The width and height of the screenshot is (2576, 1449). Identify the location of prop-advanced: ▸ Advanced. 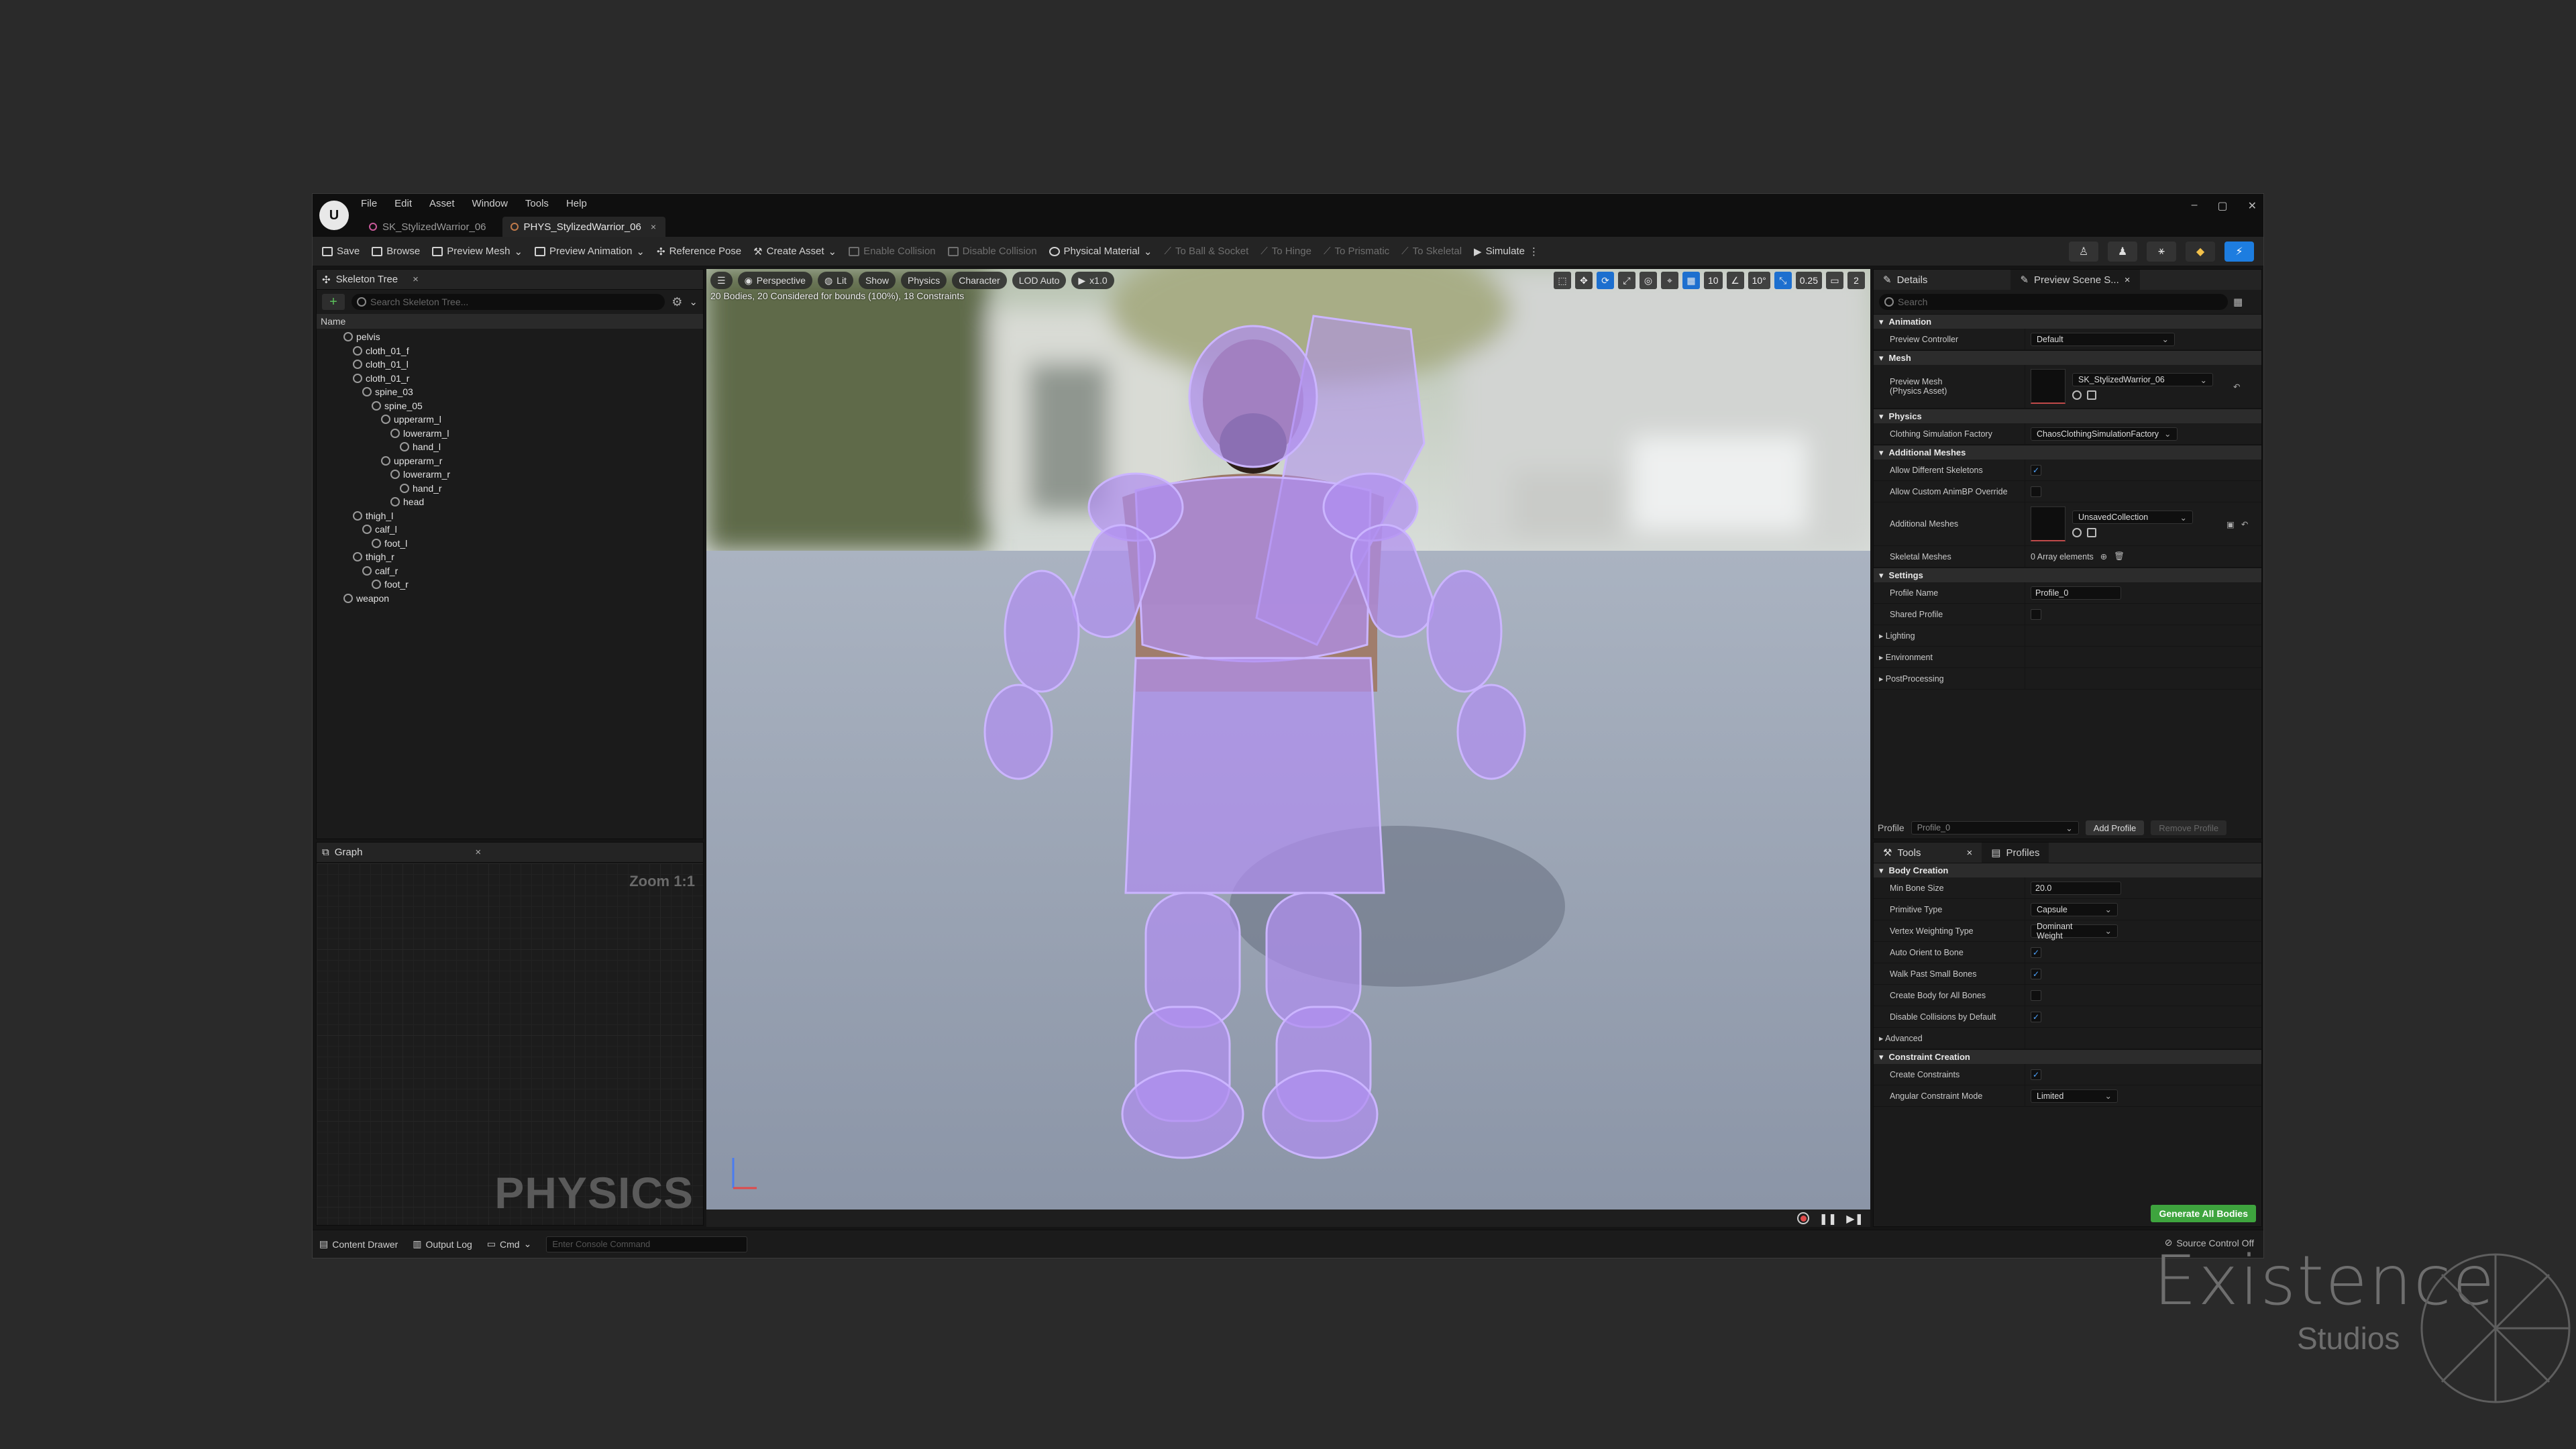
(2067, 1038).